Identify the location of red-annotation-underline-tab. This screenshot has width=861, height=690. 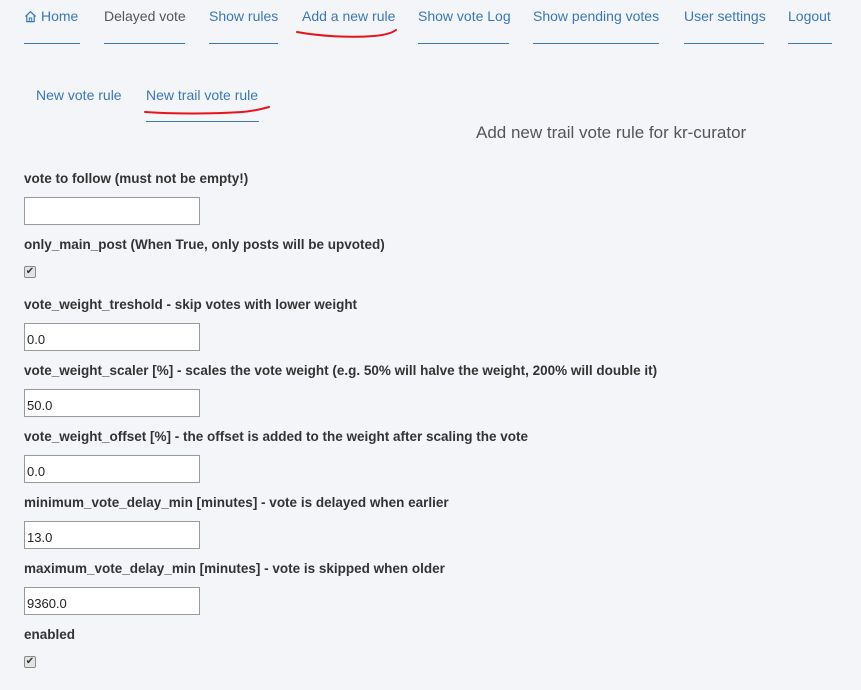
(207, 110).